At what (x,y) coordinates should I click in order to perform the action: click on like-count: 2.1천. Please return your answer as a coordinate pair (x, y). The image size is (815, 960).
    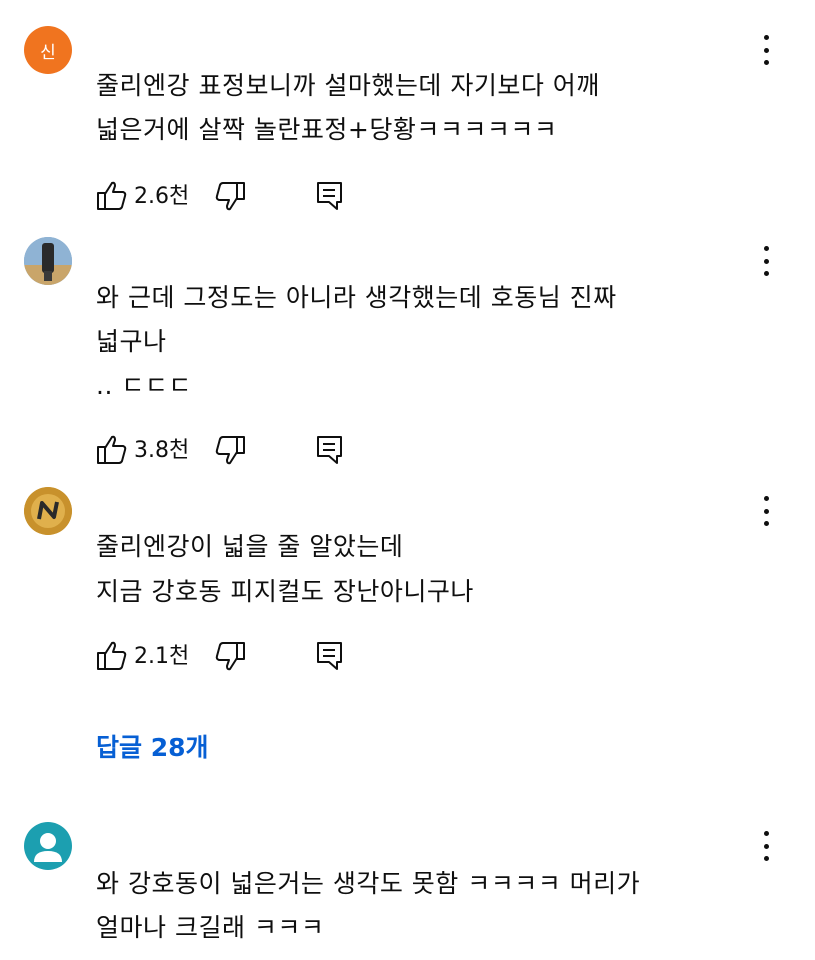
    Looking at the image, I should click on (162, 656).